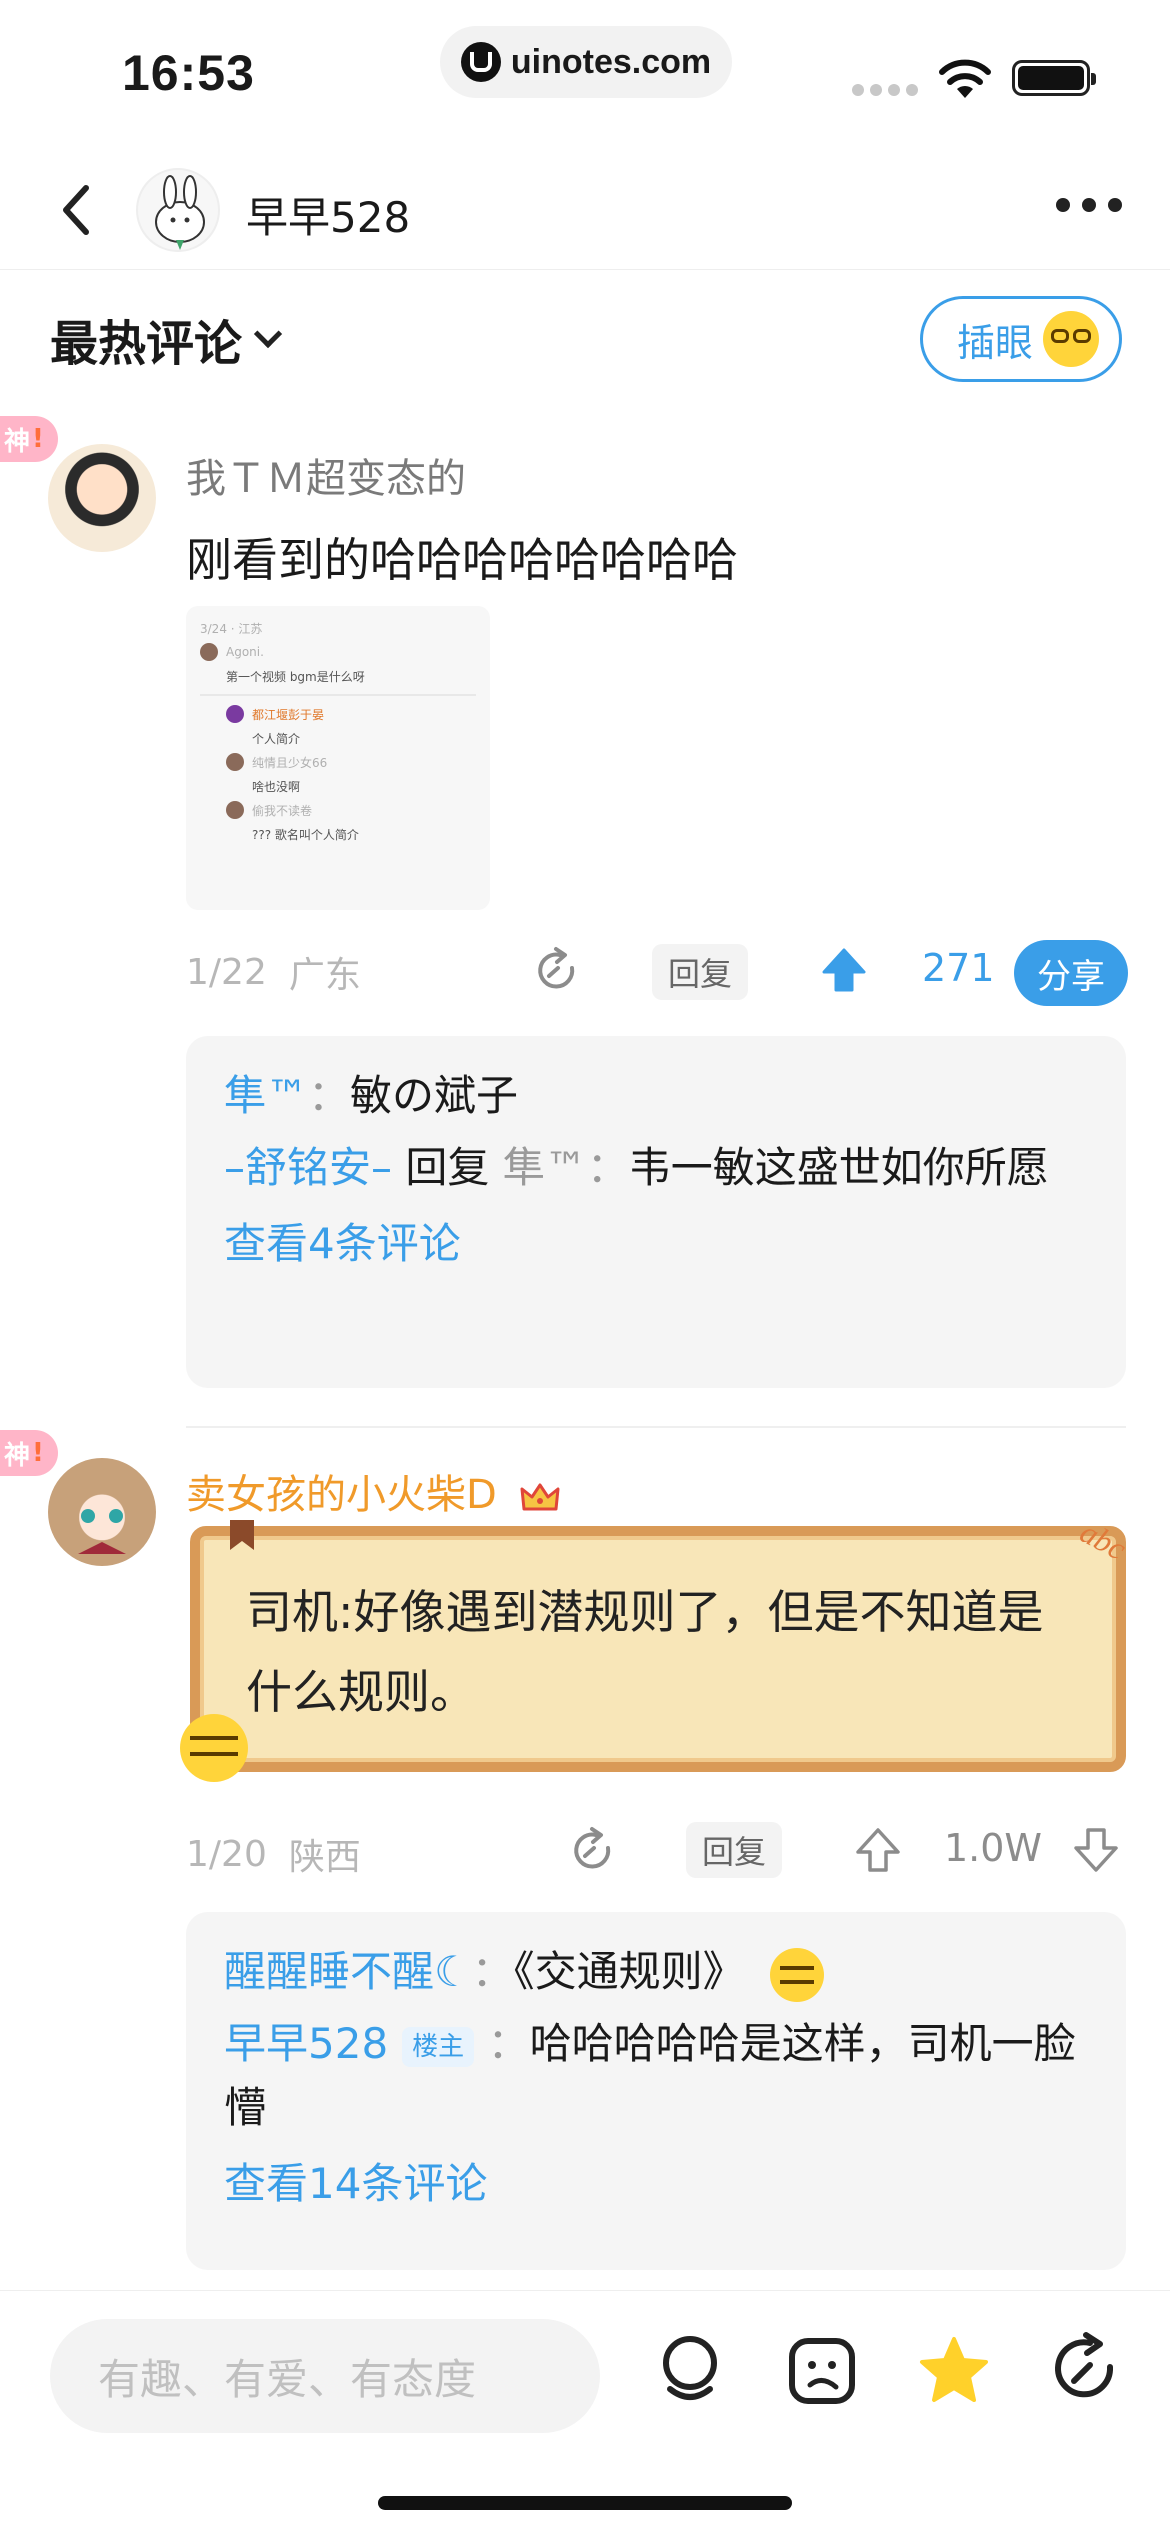  Describe the element at coordinates (1071, 973) in the screenshot. I see `share-button: 分享` at that location.